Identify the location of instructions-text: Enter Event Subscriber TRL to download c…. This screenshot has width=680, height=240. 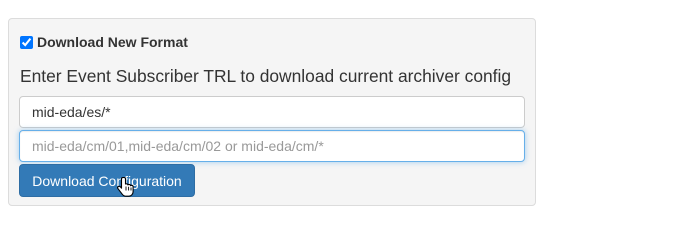
(266, 76).